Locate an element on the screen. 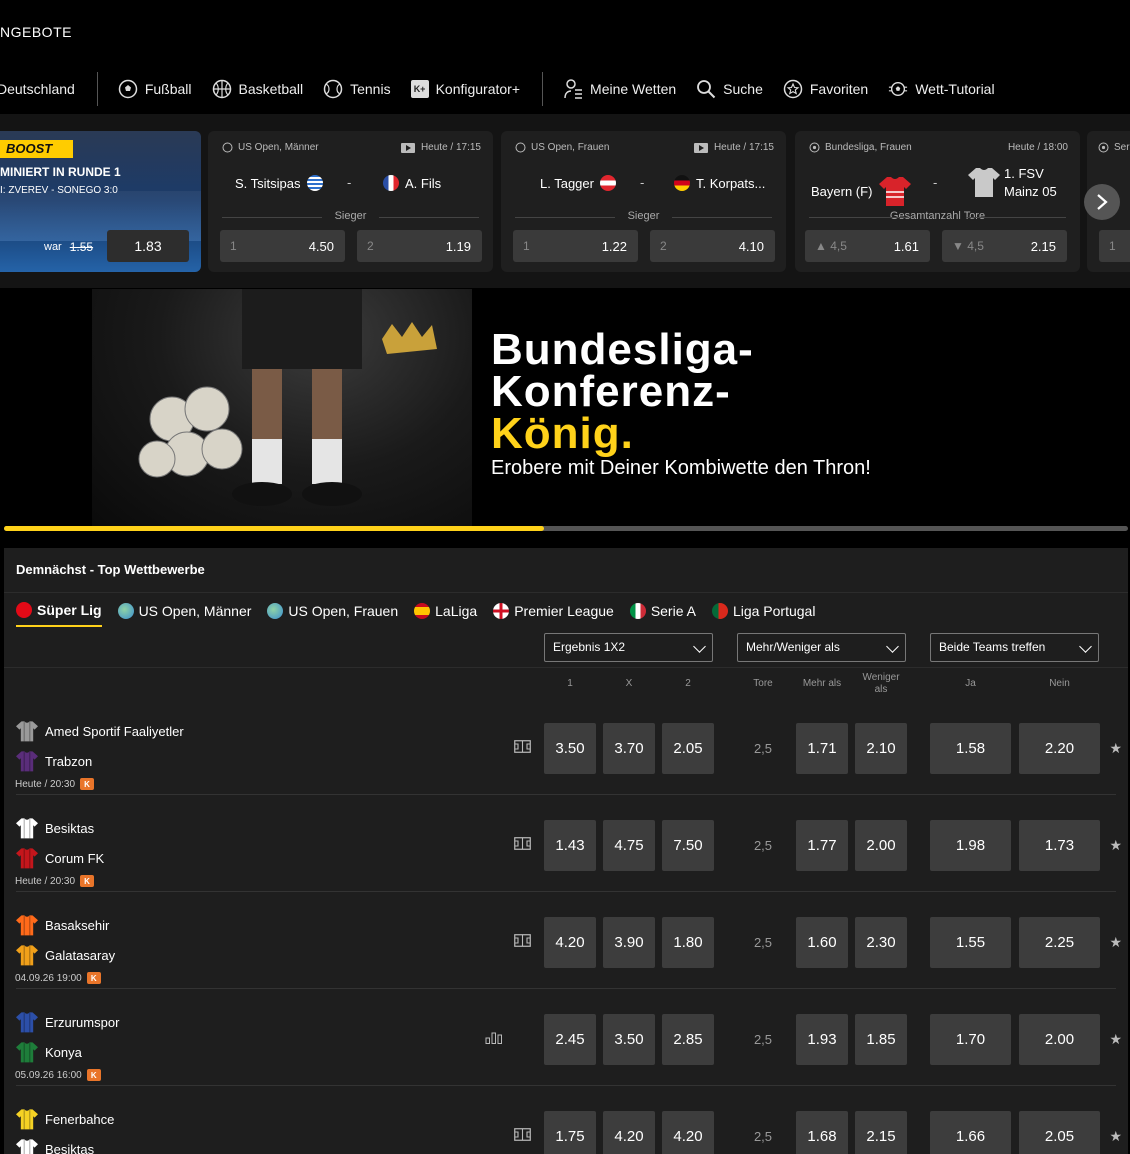 This screenshot has height=1154, width=1130. nav-meine-wetten: Meine Wetten is located at coordinates (619, 89).